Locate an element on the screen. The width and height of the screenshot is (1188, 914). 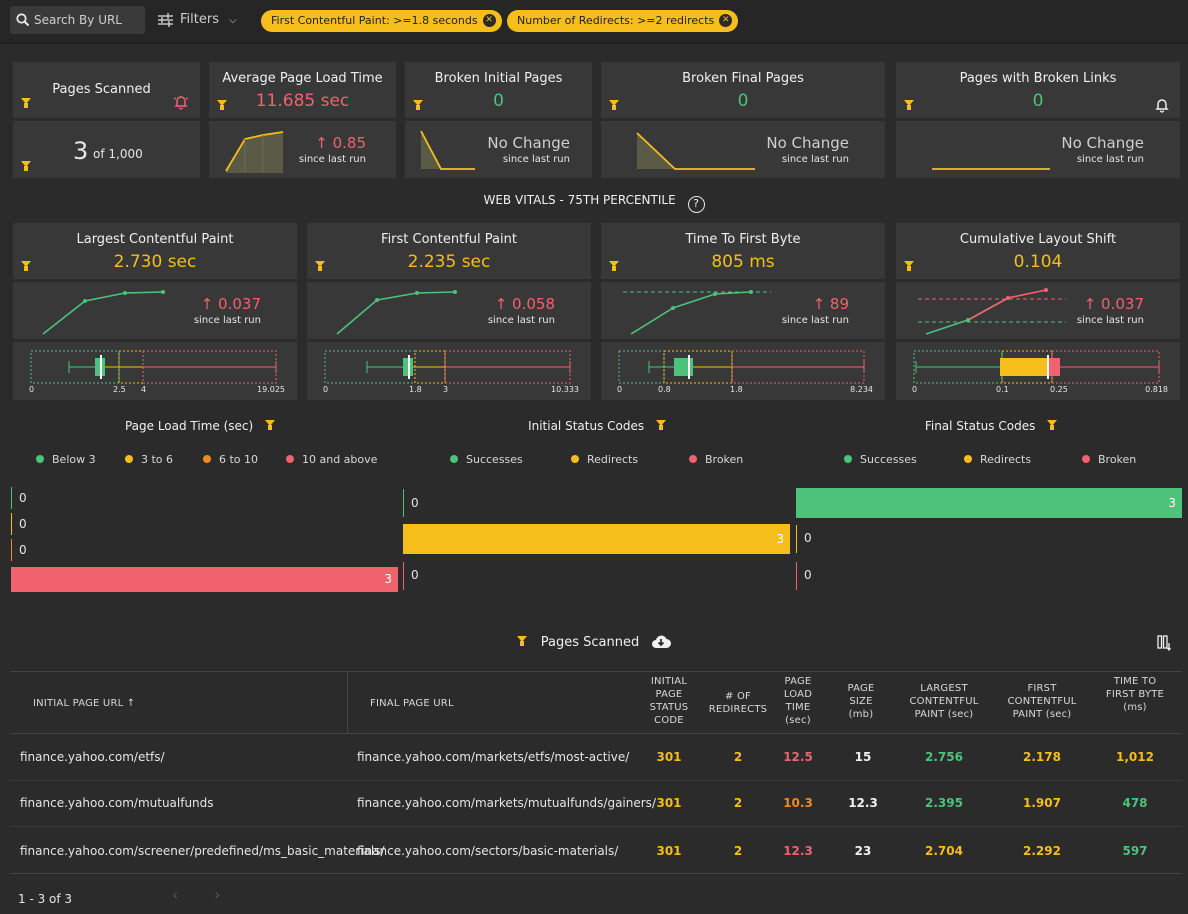
col-header-fcp: FIRST CONTENTFUL PAINT (sec) is located at coordinates (1042, 701).